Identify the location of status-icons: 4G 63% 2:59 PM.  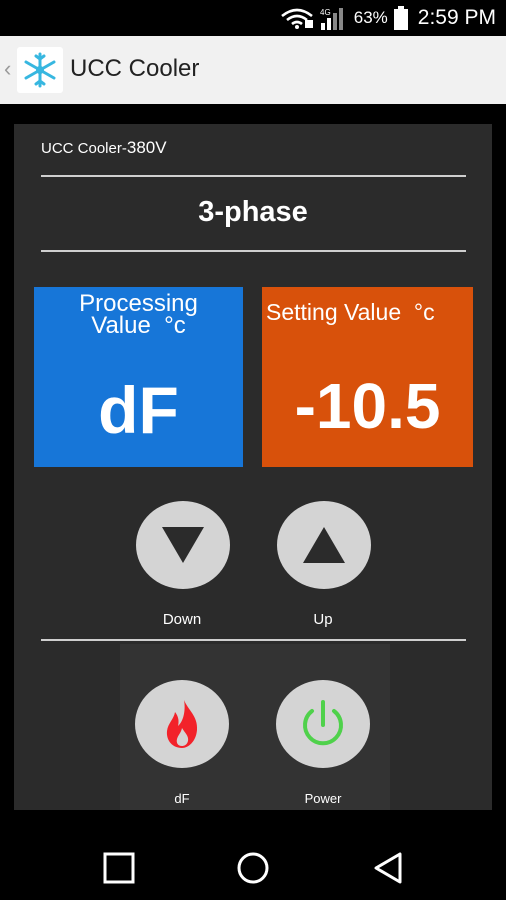
(388, 18).